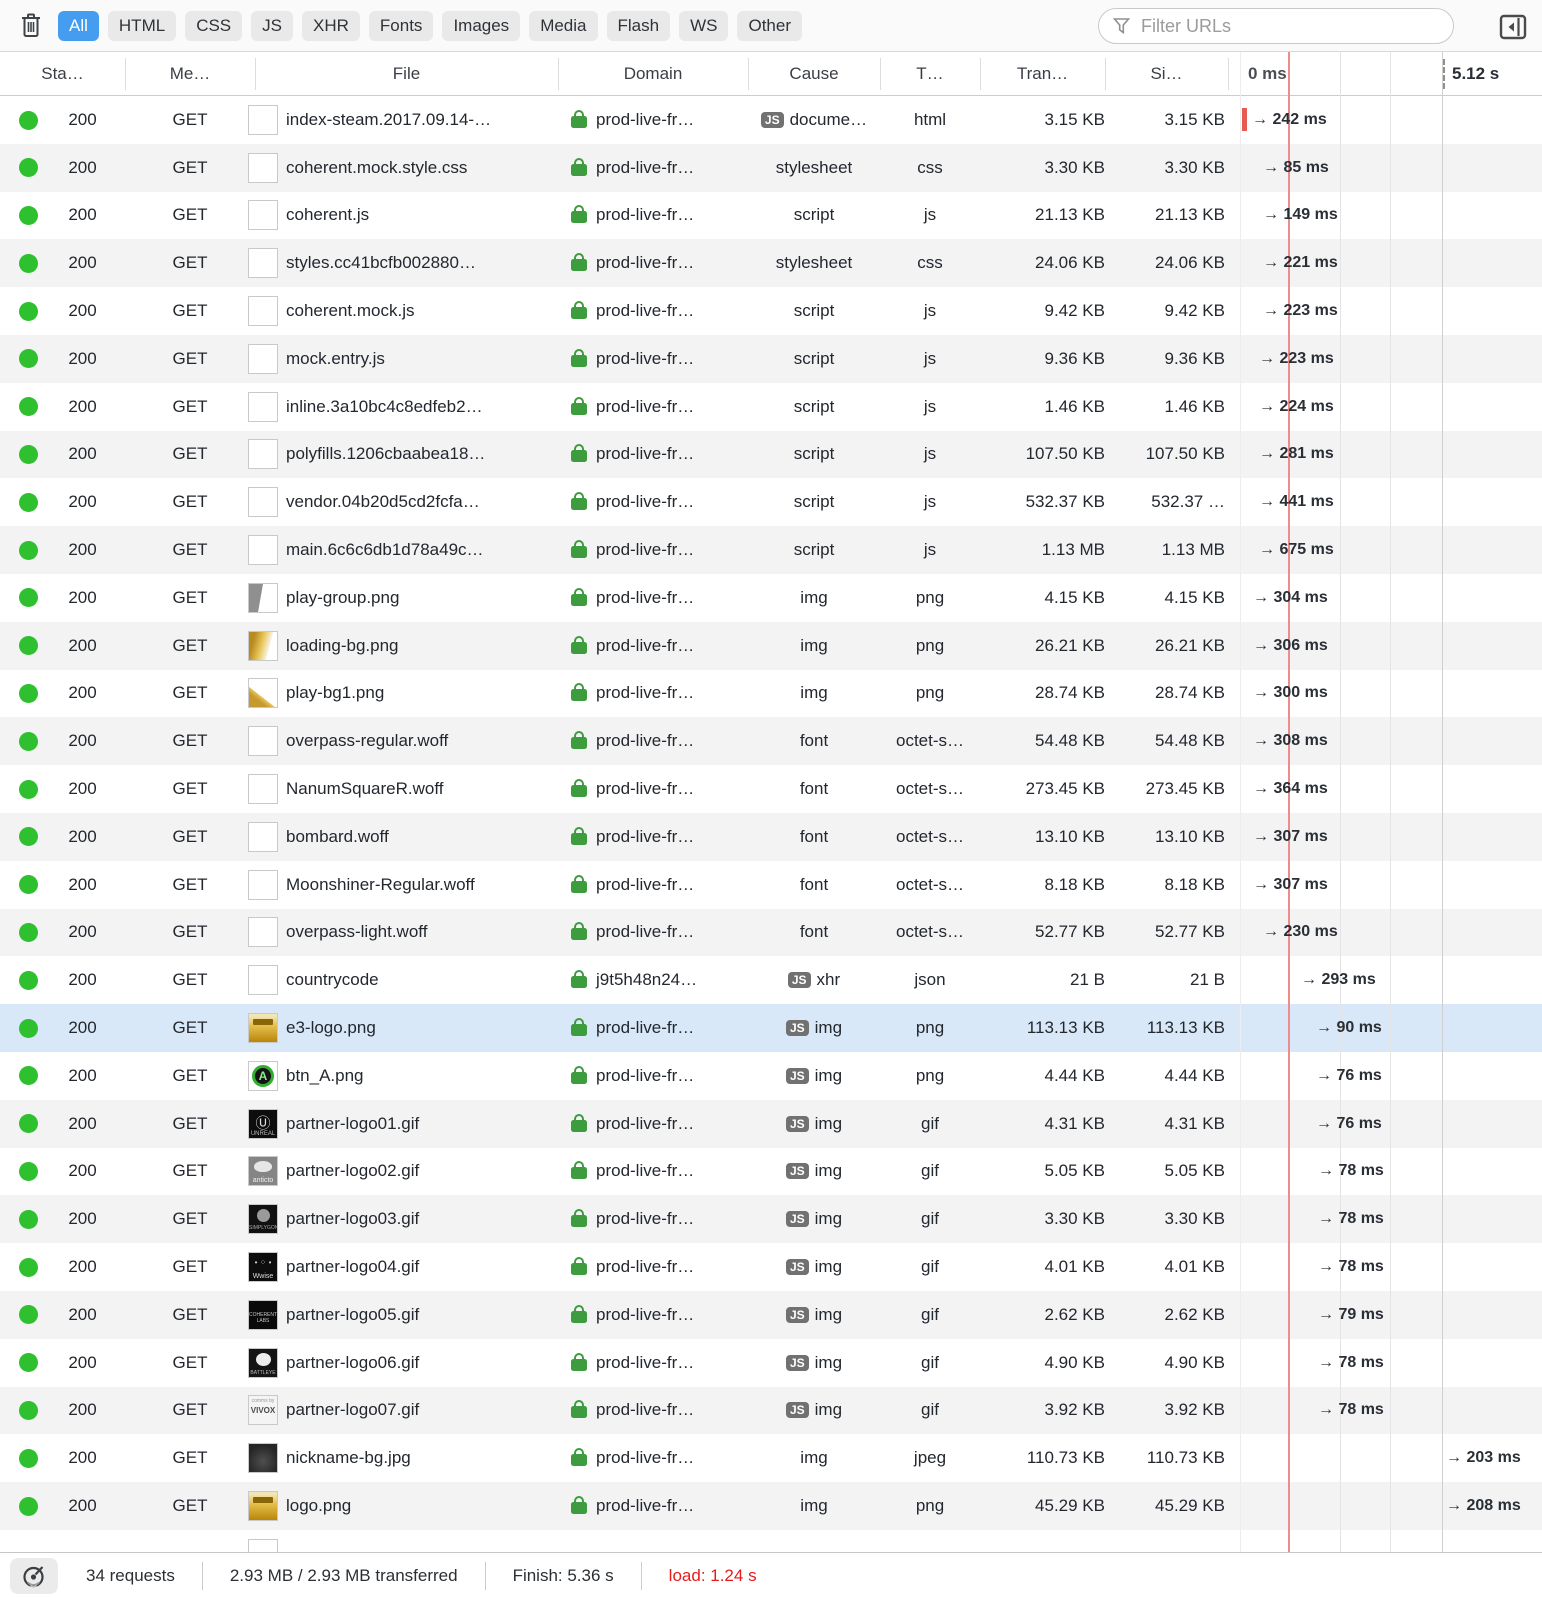 The image size is (1542, 1598). Describe the element at coordinates (769, 25) in the screenshot. I see `filter-tab-other: Other` at that location.